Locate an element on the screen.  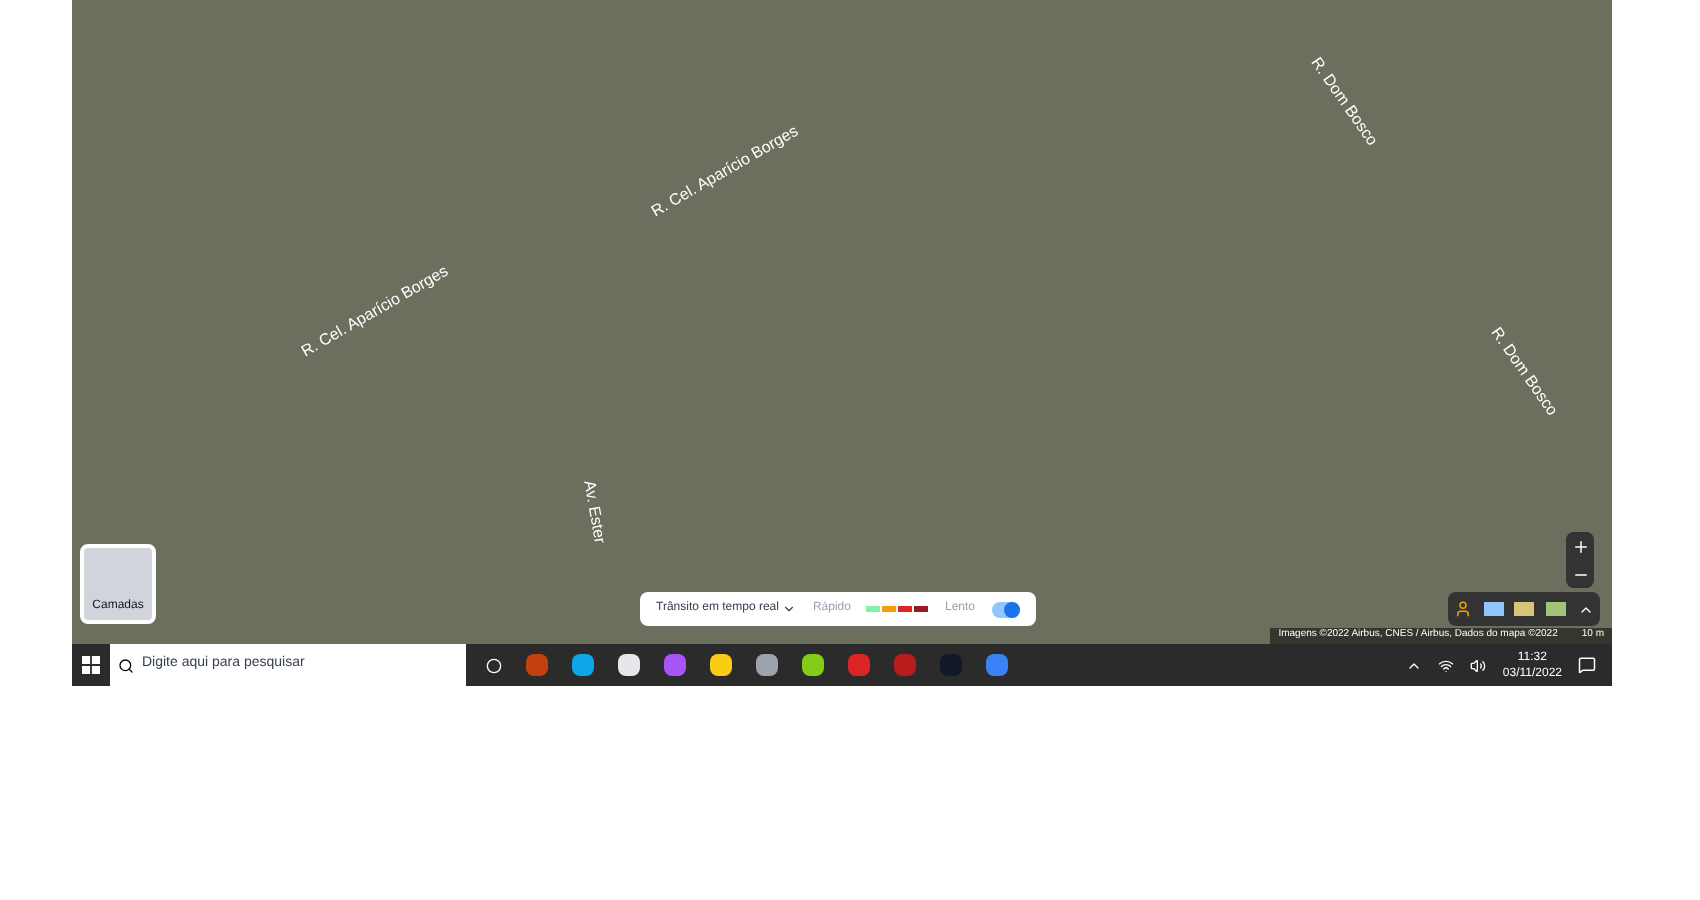
traffic-toggle is located at coordinates (1005, 609).